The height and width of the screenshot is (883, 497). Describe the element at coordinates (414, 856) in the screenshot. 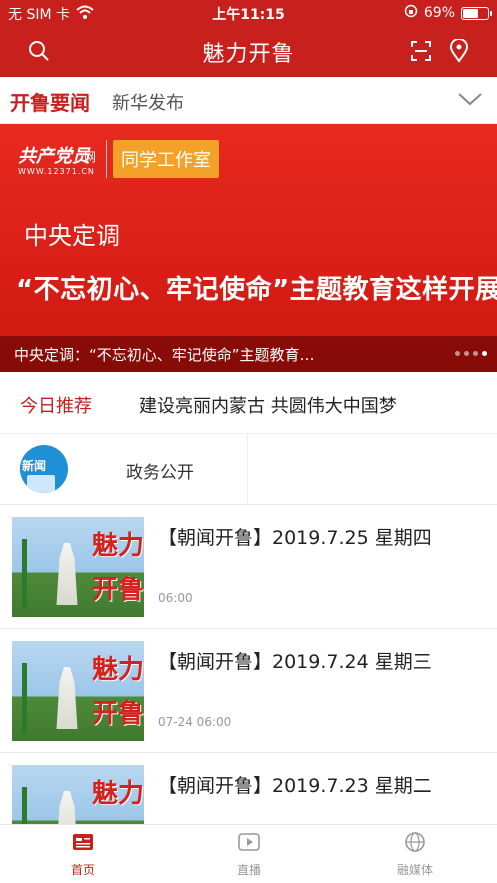

I see `tab-media: 融媒体` at that location.